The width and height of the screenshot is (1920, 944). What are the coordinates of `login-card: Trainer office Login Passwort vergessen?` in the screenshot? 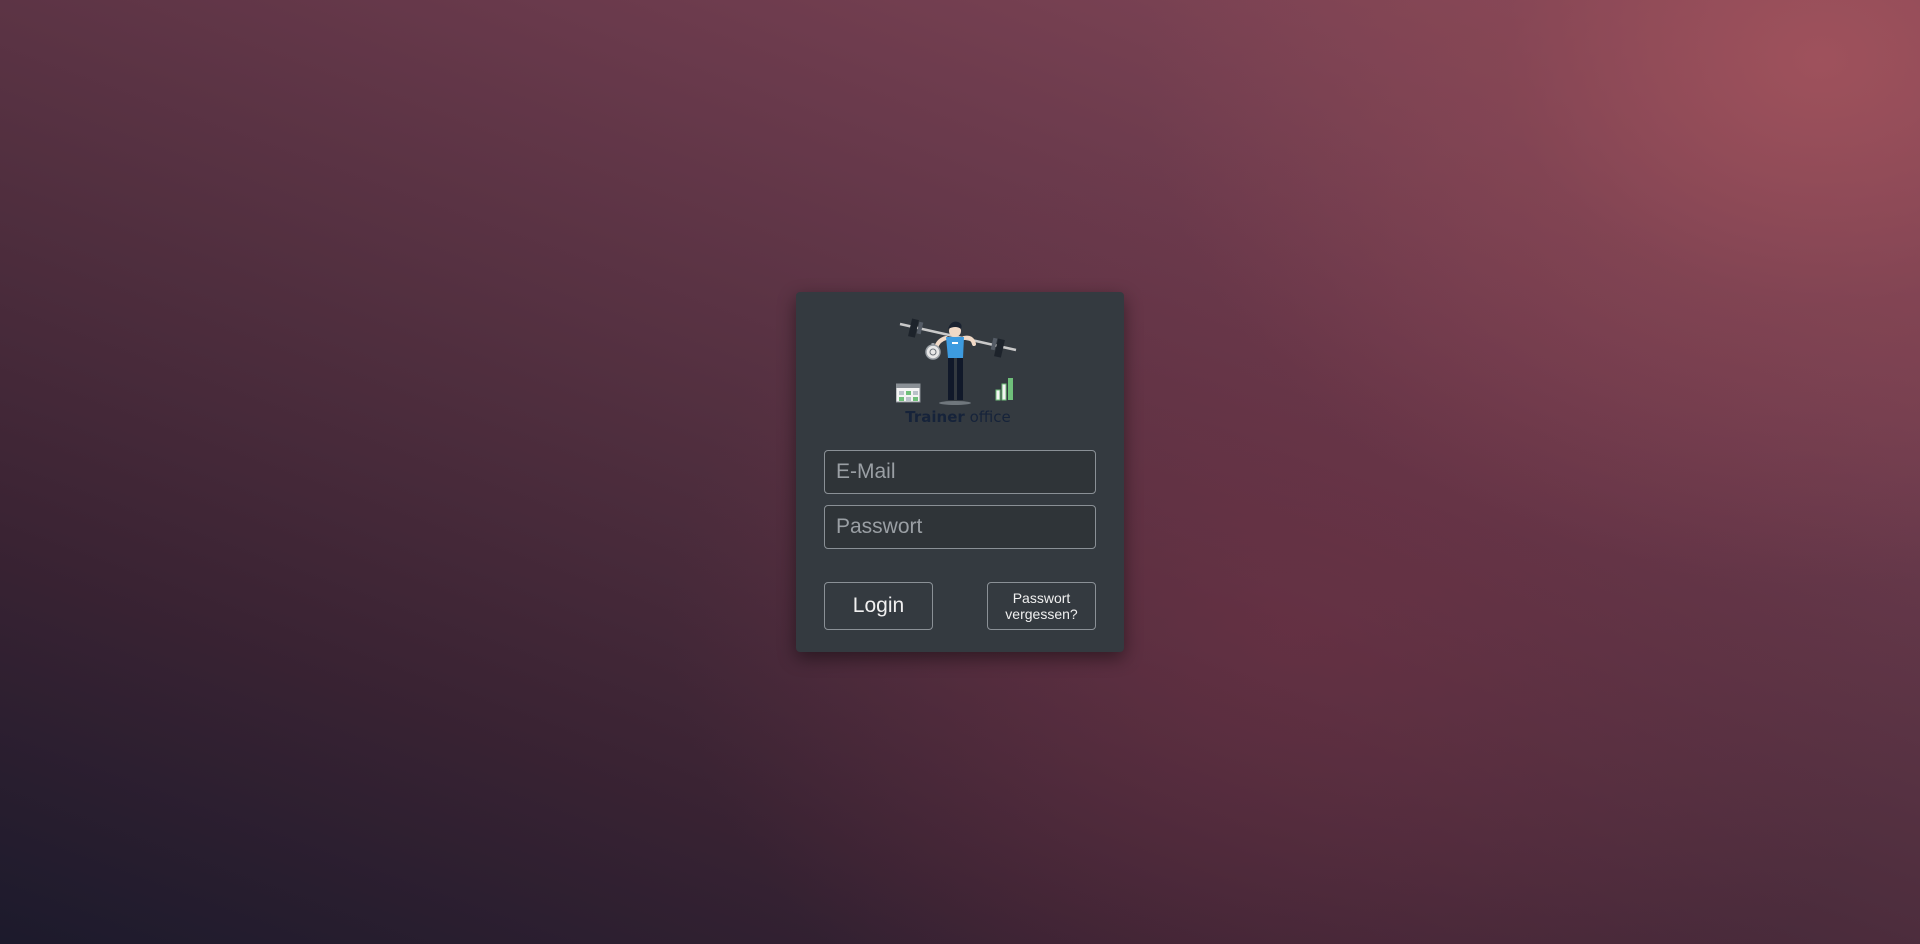 It's located at (960, 472).